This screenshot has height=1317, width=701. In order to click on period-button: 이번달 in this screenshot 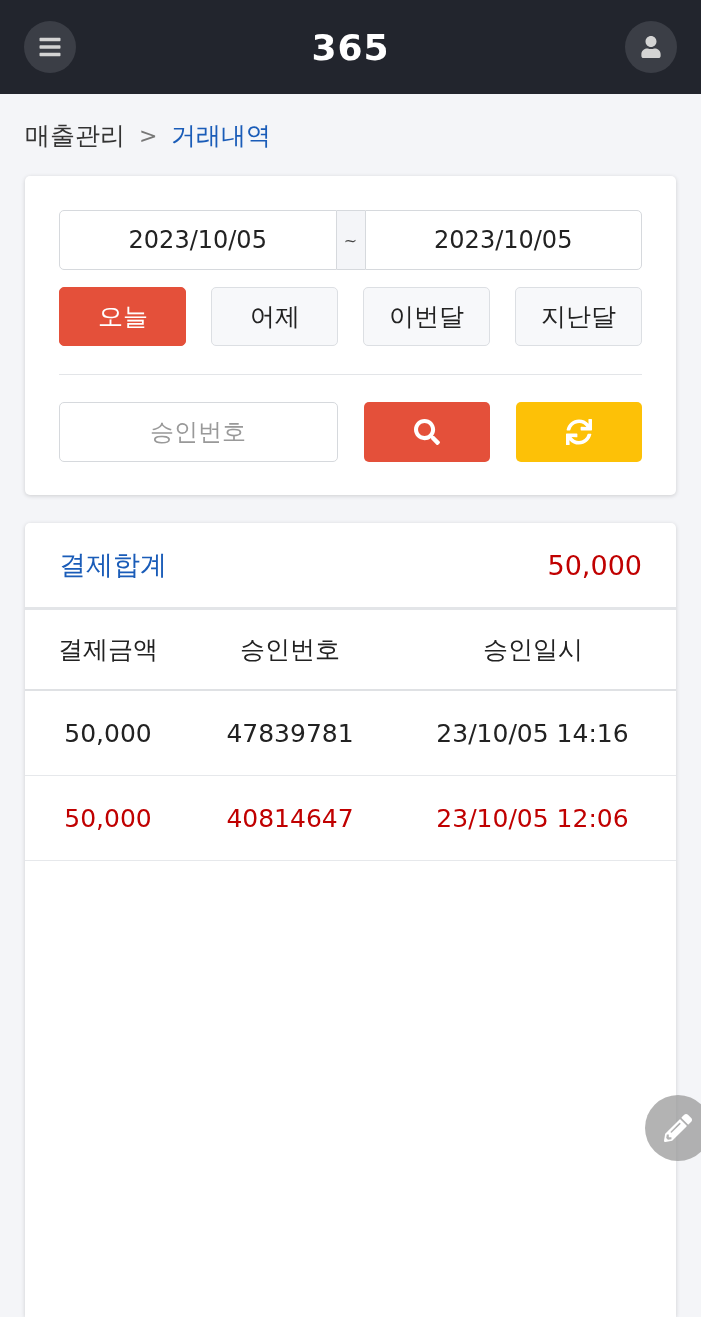, I will do `click(426, 316)`.